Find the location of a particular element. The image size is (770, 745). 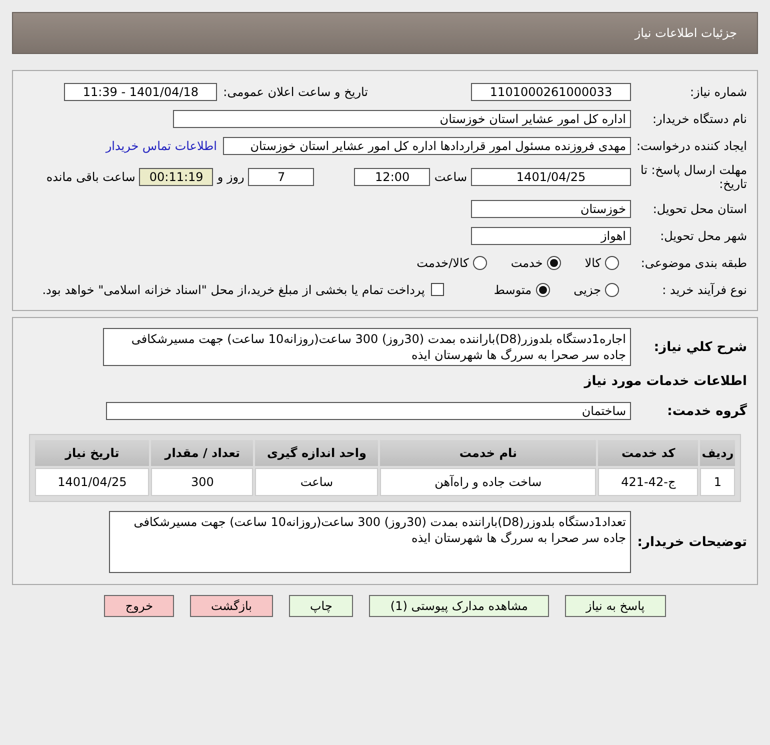

table-cell: 300 is located at coordinates (202, 482).